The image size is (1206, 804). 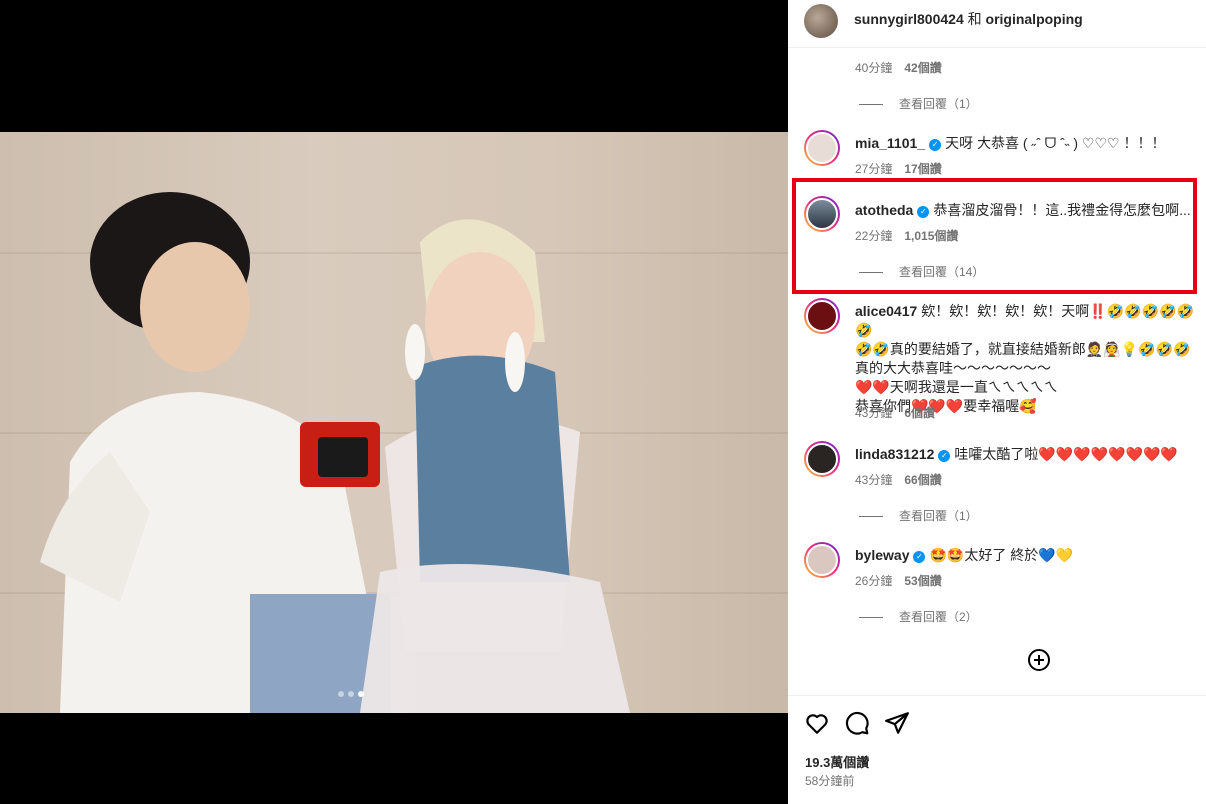 I want to click on comment-text: 🤩🤩太好了 終於💙💛, so click(x=1001, y=555).